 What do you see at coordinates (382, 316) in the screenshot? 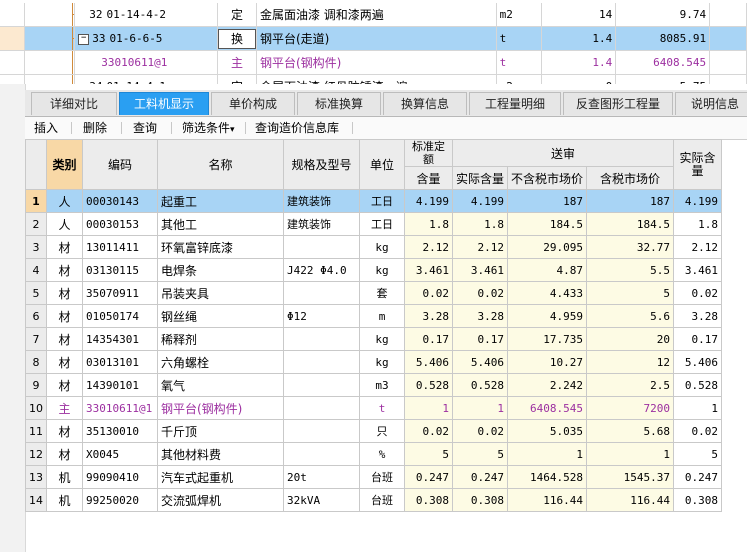
I see `unit-cell: m` at bounding box center [382, 316].